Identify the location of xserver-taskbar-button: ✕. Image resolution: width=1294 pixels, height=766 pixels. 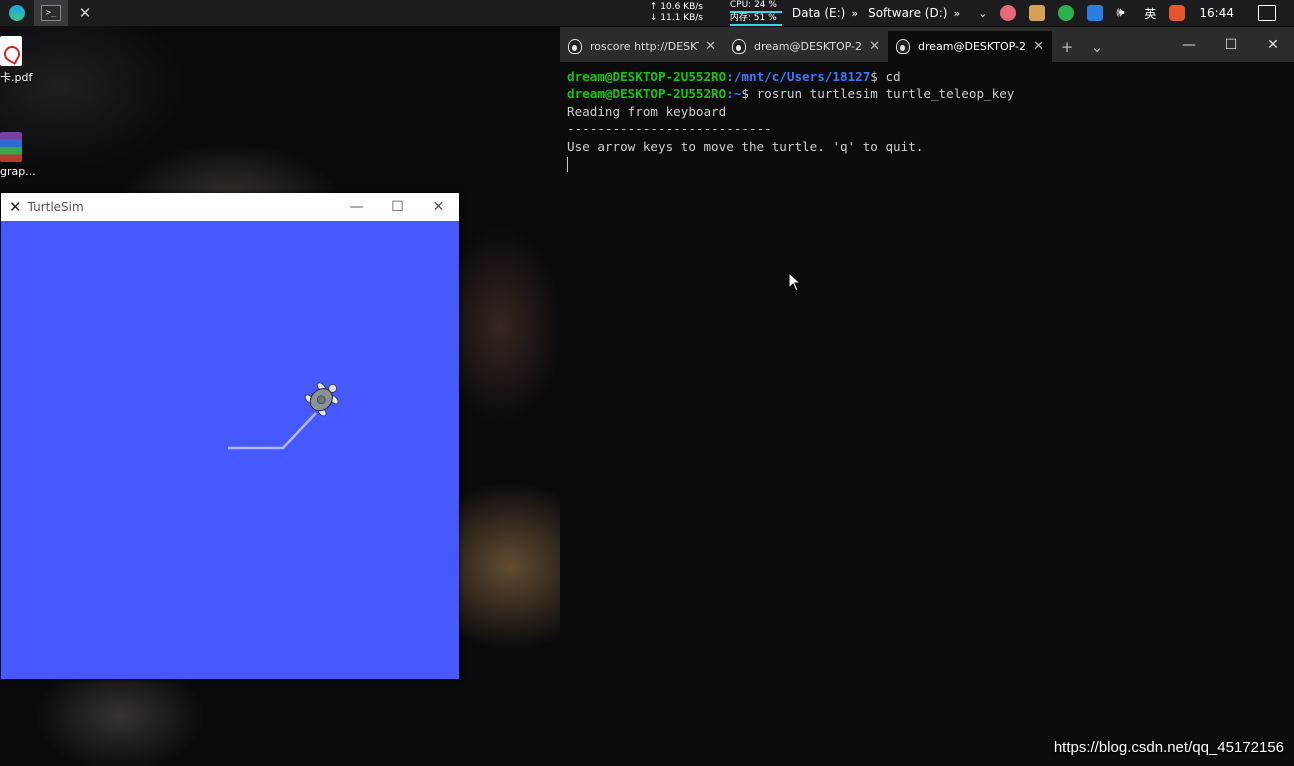
(85, 13).